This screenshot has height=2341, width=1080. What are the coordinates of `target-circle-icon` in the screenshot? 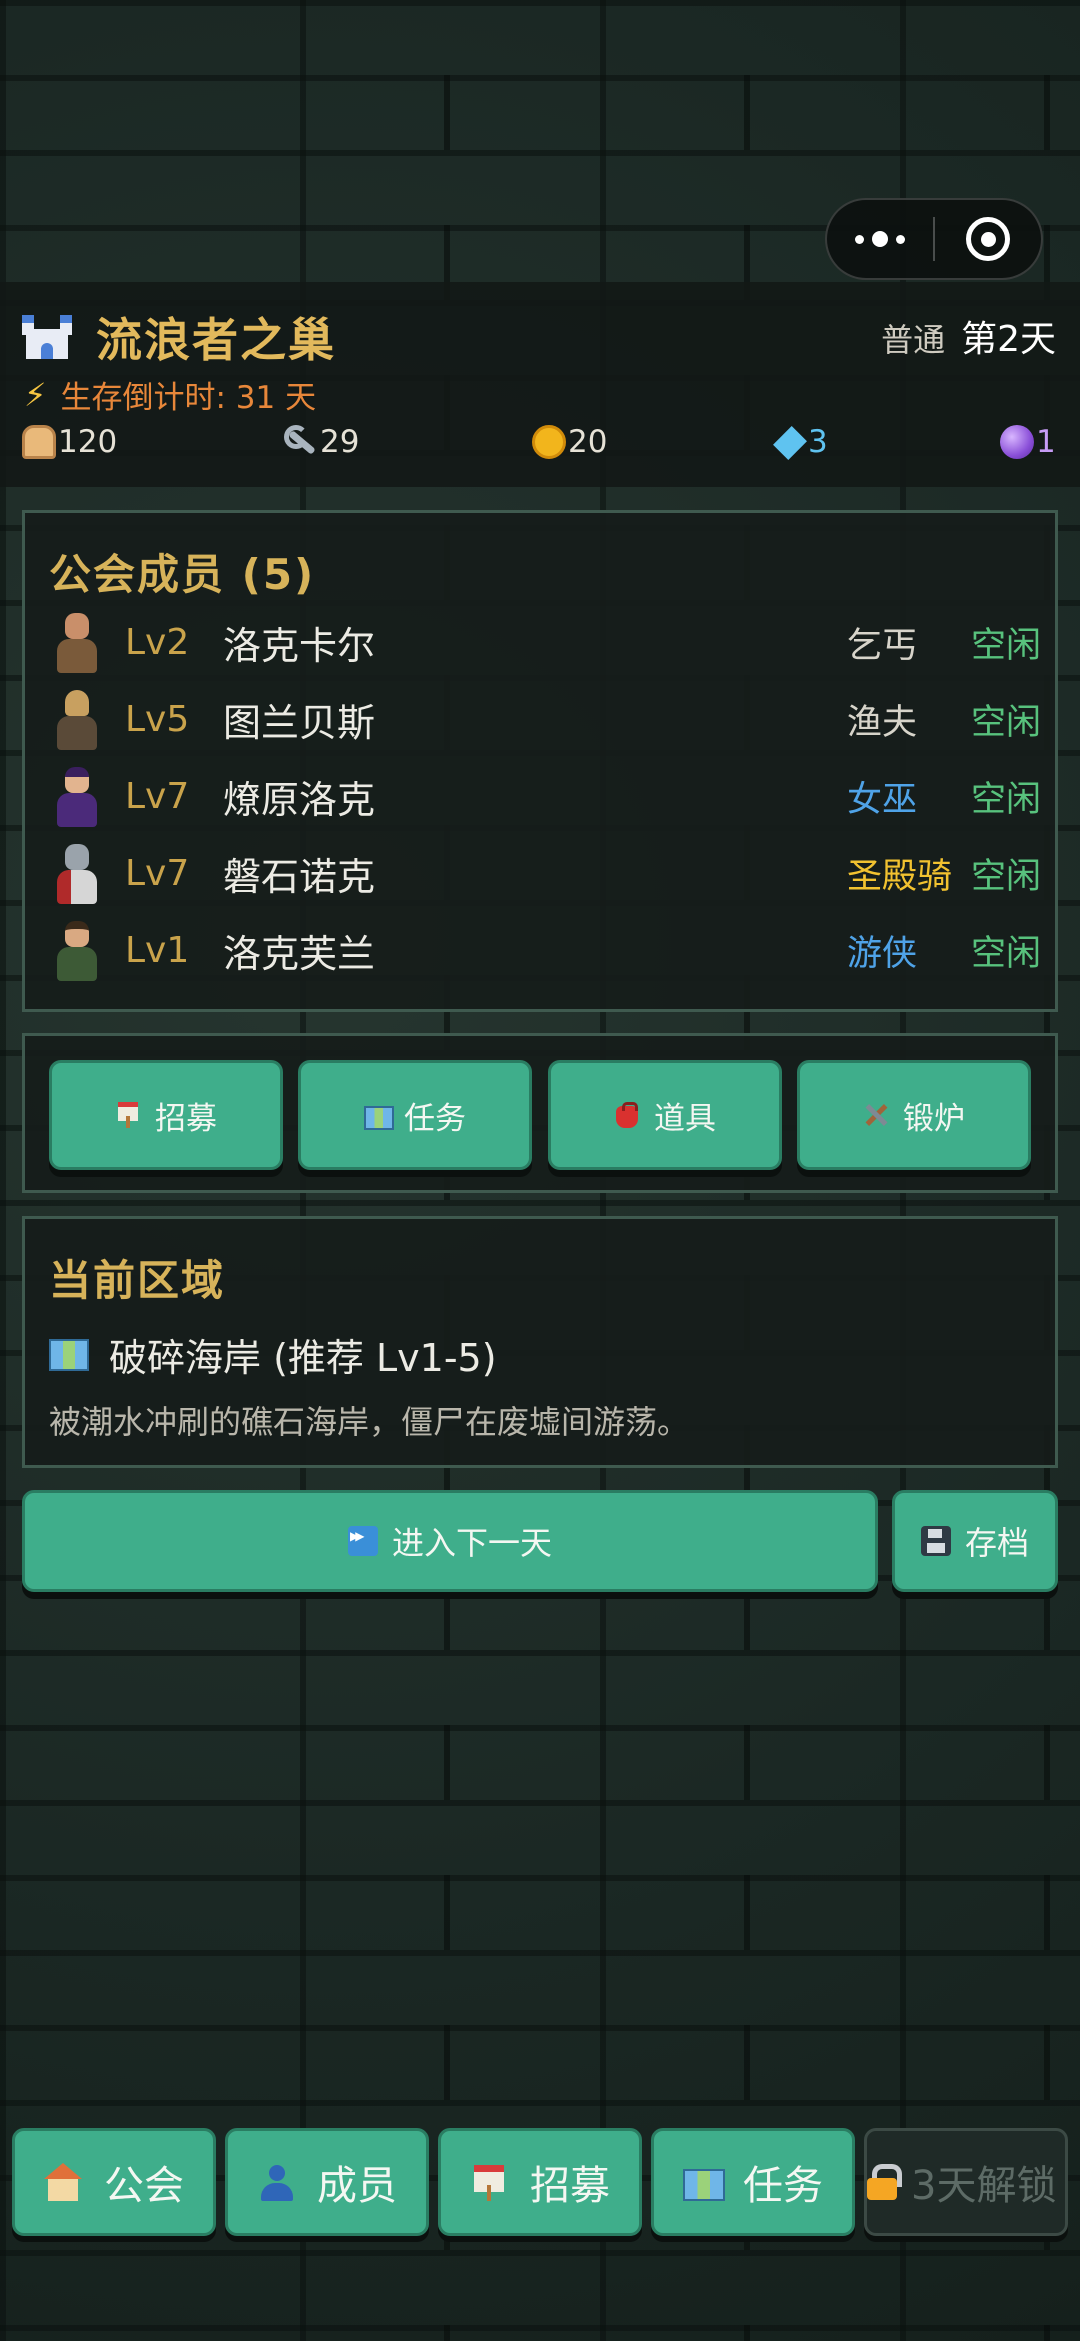 It's located at (988, 239).